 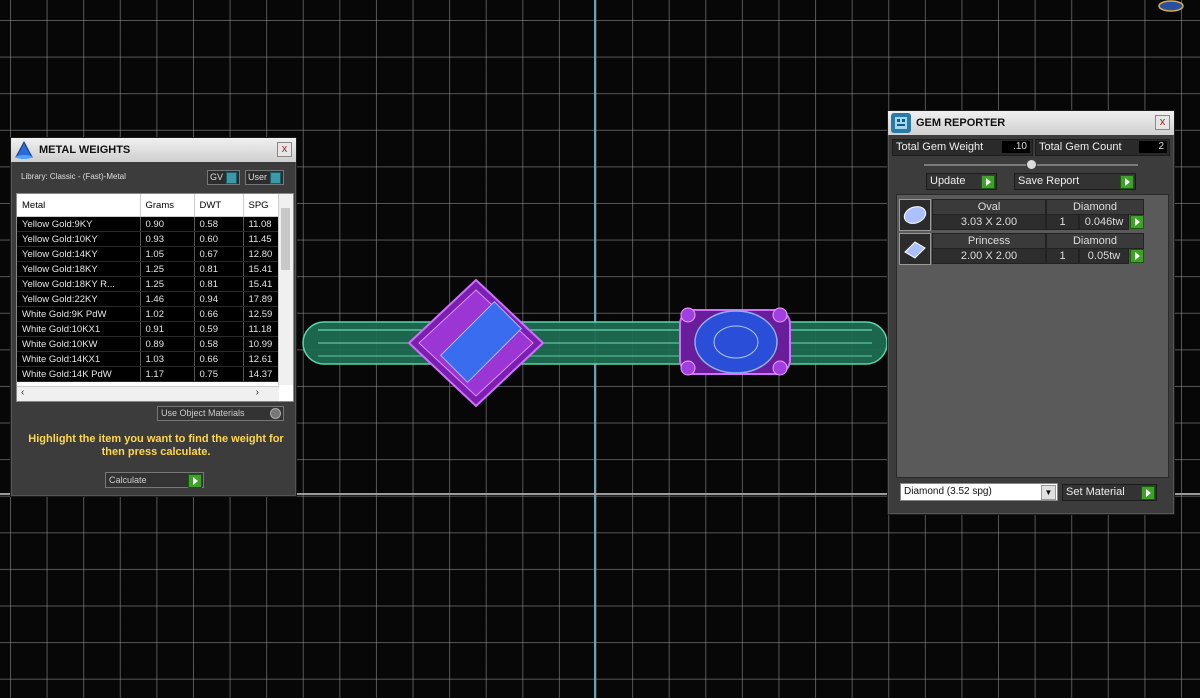 I want to click on table-row: White Gold:14KX1 1.03 0.66 12.61, so click(x=150, y=359).